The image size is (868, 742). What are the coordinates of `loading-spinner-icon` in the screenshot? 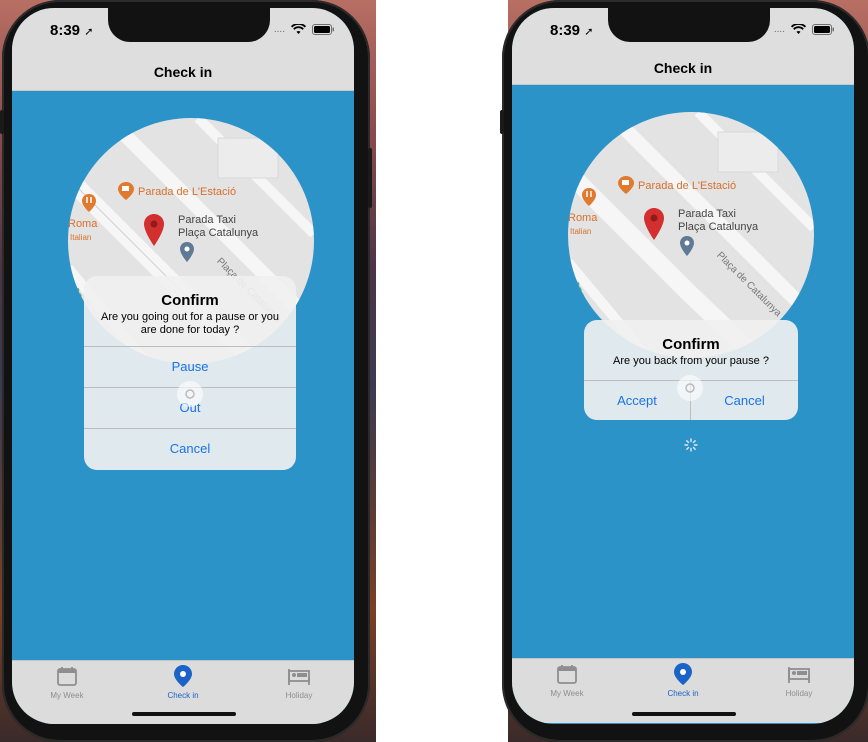 It's located at (691, 445).